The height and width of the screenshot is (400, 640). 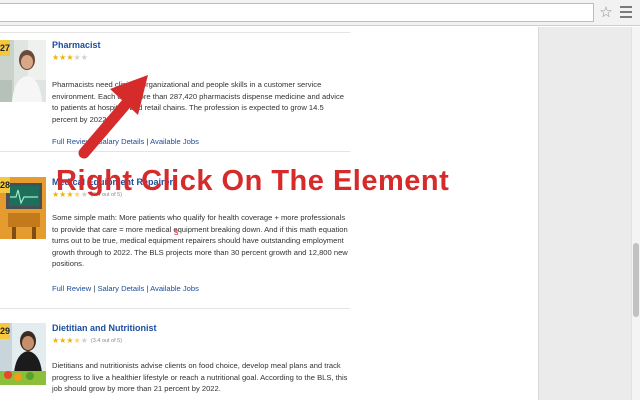 What do you see at coordinates (174, 288) in the screenshot?
I see `available-jobs-link: Available Jobs` at bounding box center [174, 288].